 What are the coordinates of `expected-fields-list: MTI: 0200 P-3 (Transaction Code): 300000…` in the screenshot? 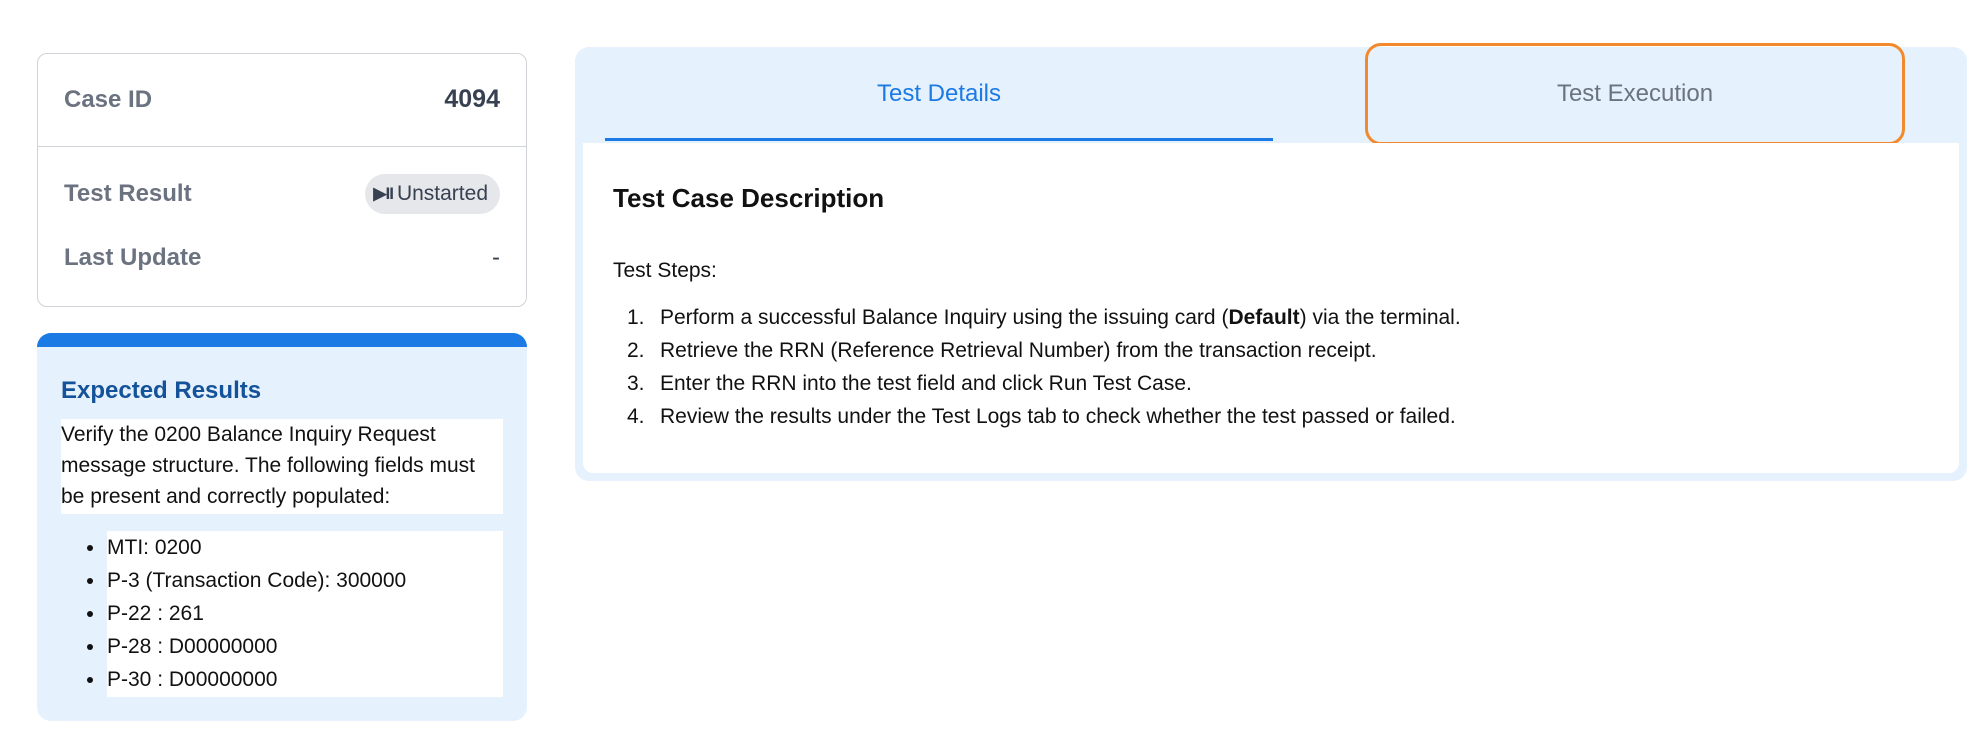 It's located at (282, 614).